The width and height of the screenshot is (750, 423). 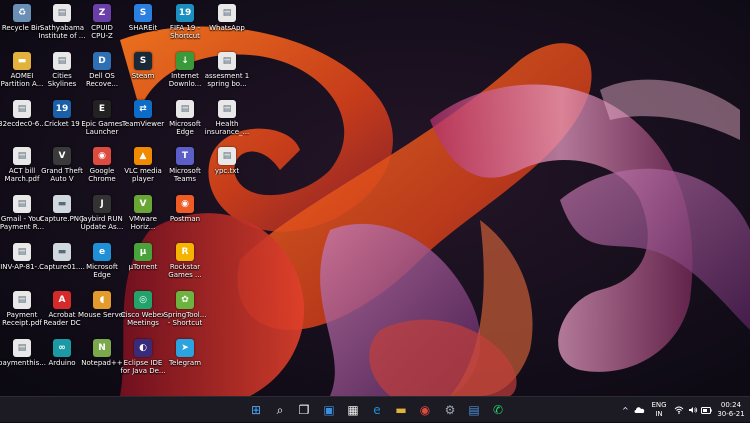 What do you see at coordinates (185, 13) in the screenshot?
I see `fifa-19-icon: 19` at bounding box center [185, 13].